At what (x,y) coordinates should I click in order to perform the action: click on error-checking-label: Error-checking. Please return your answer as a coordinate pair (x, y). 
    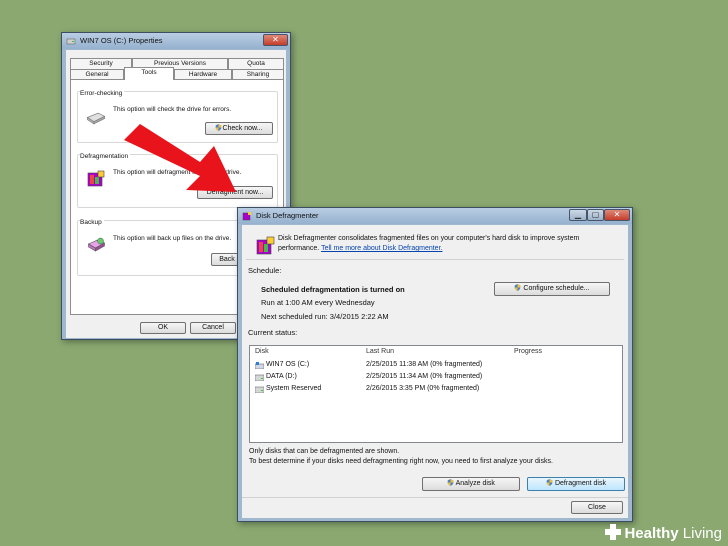
    Looking at the image, I should click on (102, 93).